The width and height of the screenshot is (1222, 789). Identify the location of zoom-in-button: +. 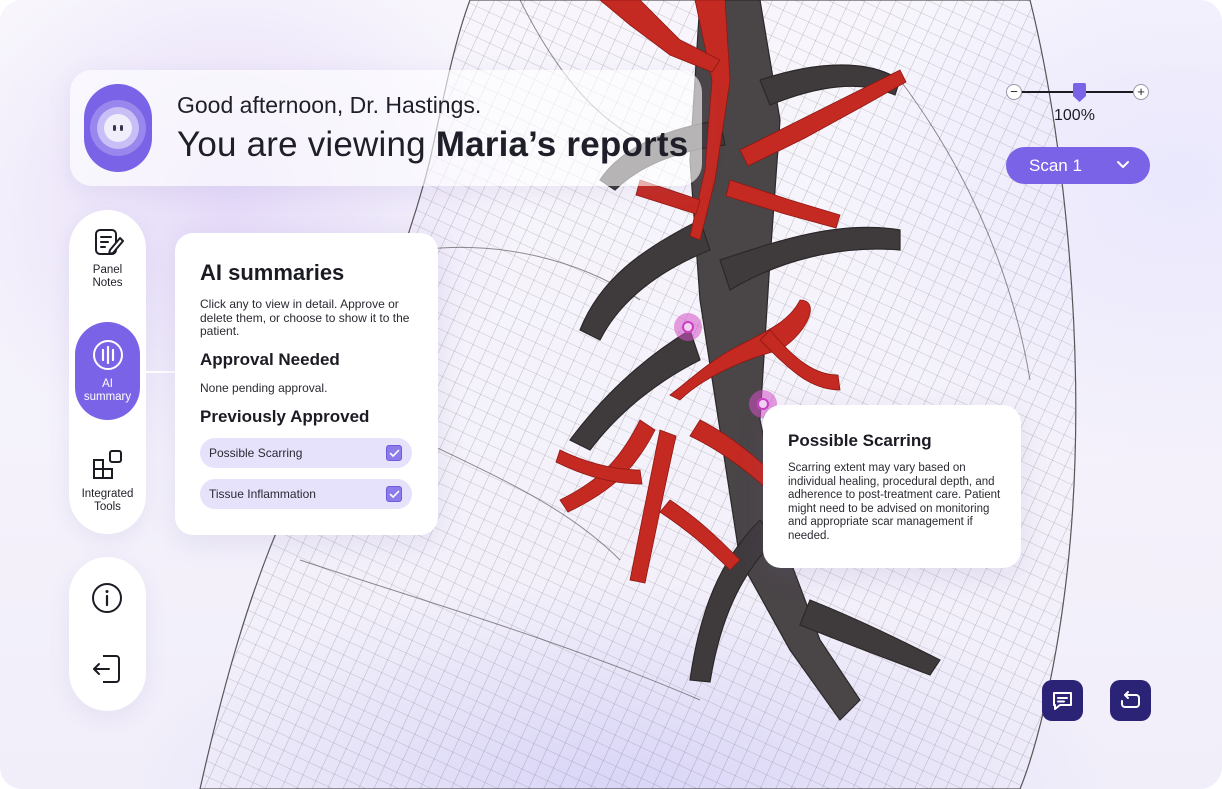
(1141, 92).